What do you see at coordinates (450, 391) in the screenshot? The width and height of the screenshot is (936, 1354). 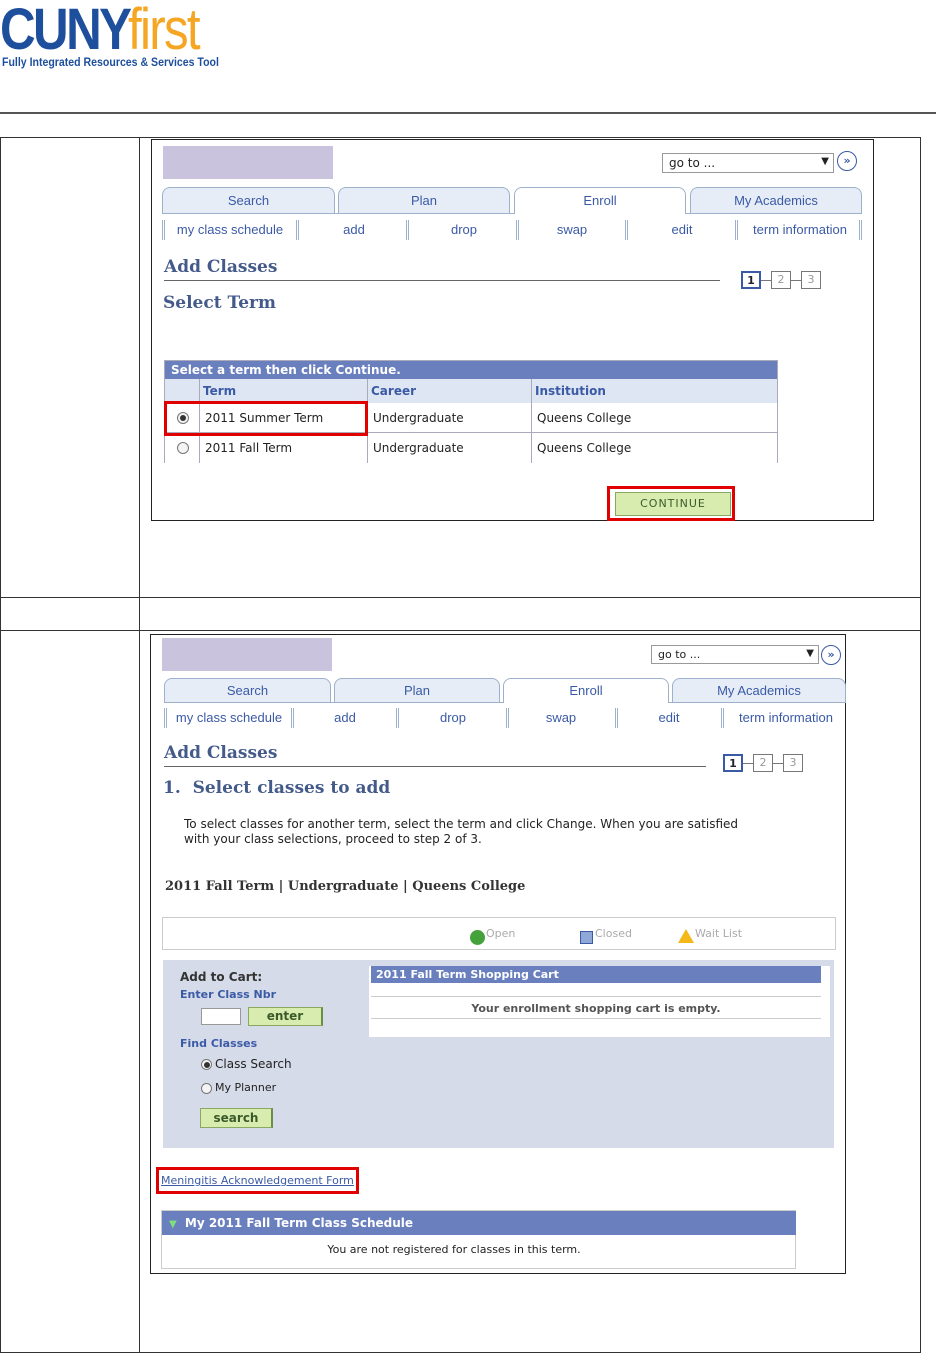 I see `grid-header-career: Career` at bounding box center [450, 391].